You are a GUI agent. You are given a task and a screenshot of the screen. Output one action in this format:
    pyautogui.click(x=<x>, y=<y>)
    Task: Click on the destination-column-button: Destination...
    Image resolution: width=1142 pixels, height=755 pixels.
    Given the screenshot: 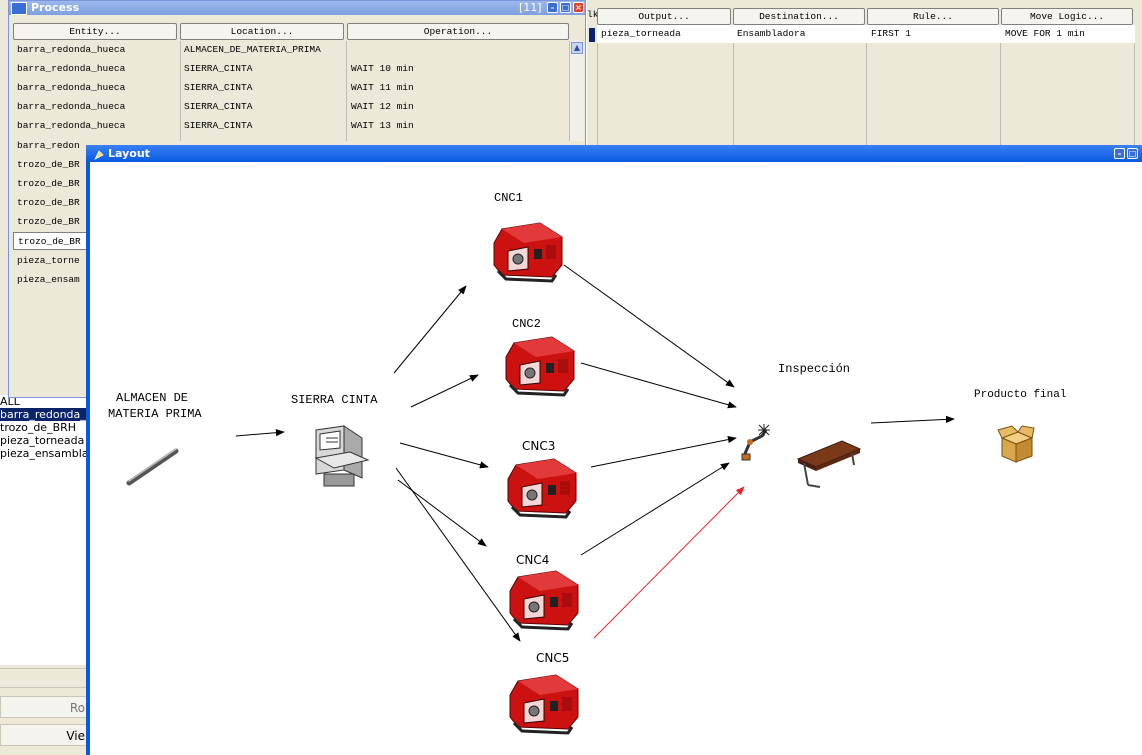 What is the action you would take?
    pyautogui.click(x=799, y=16)
    